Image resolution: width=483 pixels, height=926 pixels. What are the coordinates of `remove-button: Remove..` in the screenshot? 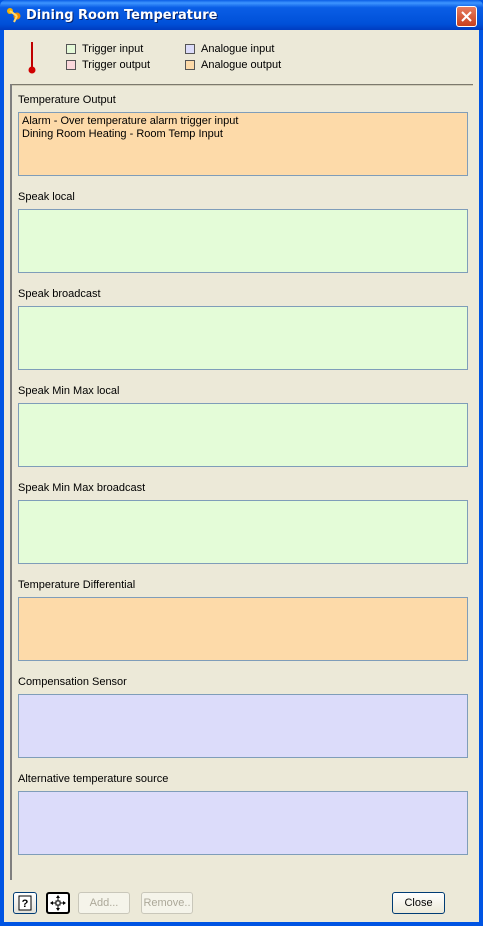 It's located at (167, 903).